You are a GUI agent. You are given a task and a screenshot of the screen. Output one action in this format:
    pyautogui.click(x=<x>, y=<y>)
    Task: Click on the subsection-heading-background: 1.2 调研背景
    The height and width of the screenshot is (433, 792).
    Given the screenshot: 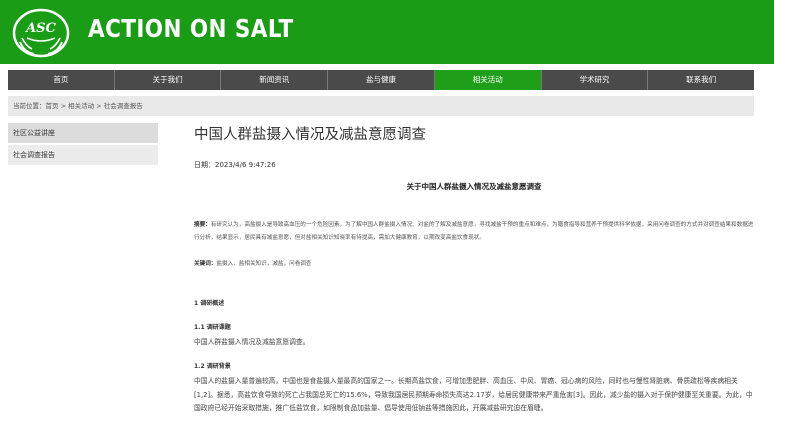 What is the action you would take?
    pyautogui.click(x=212, y=366)
    